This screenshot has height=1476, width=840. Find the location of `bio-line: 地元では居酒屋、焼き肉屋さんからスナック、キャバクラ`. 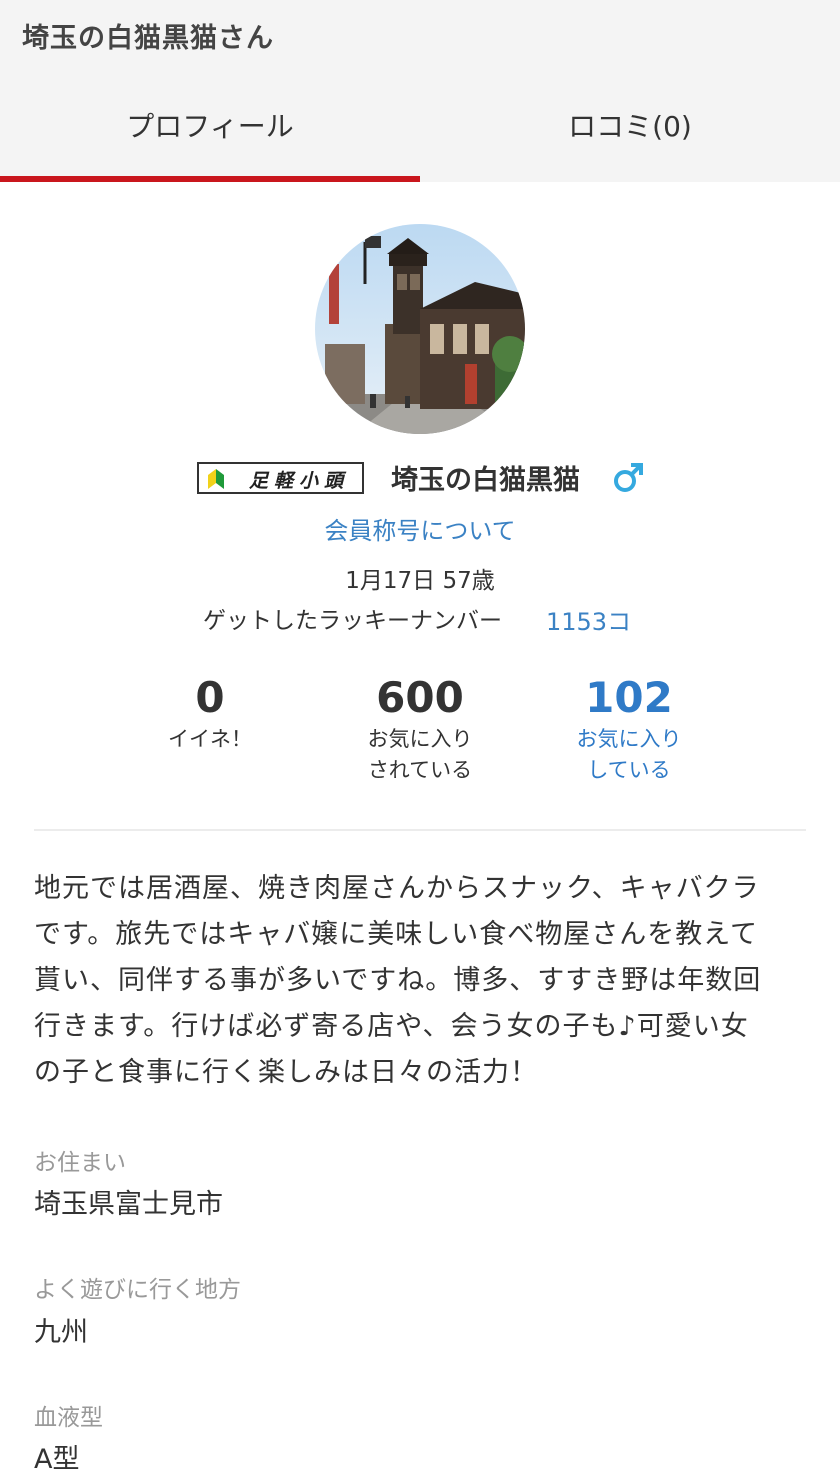

bio-line: 地元では居酒屋、焼き肉屋さんからスナック、キャバクラ is located at coordinates (397, 888).